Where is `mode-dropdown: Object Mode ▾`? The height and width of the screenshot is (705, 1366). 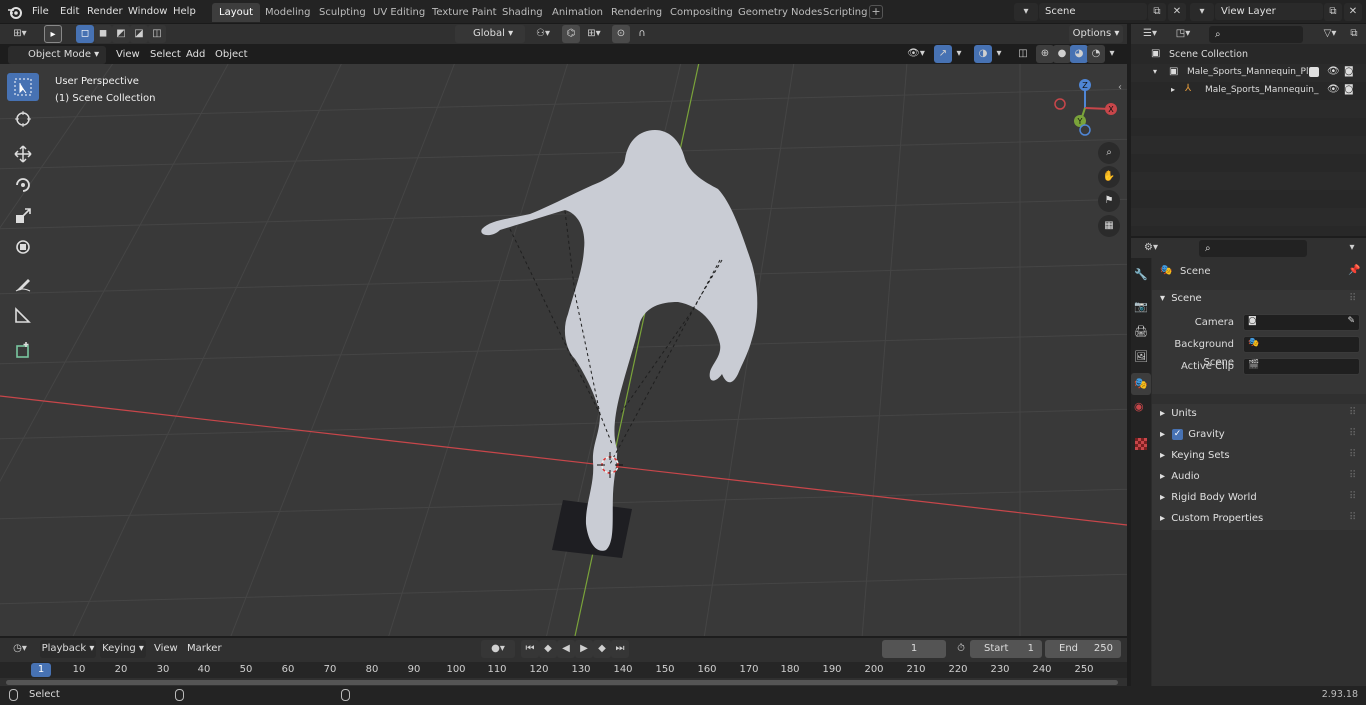
mode-dropdown: Object Mode ▾ is located at coordinates (57, 55).